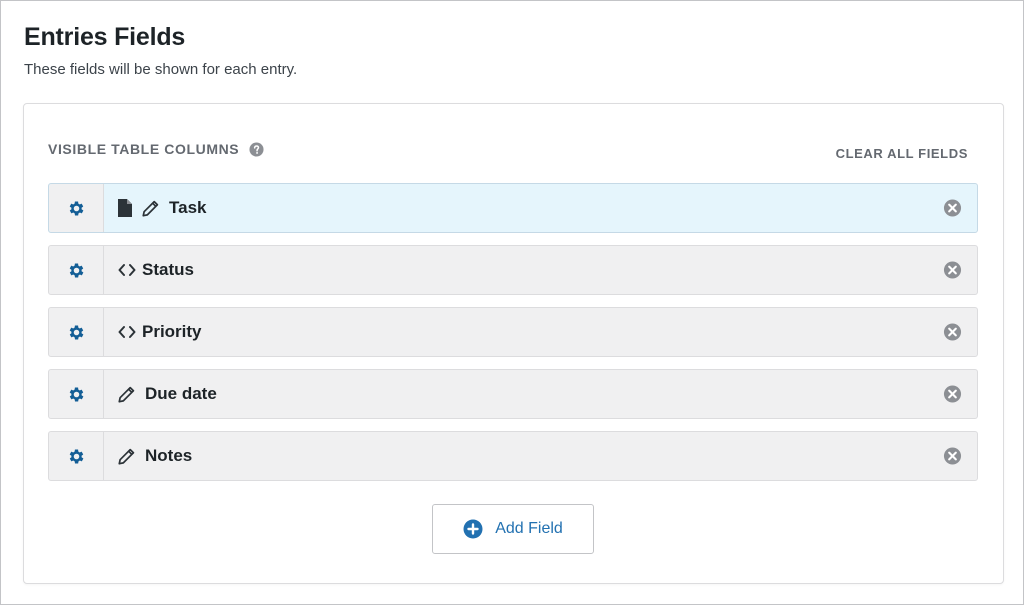  What do you see at coordinates (473, 529) in the screenshot?
I see `plus-circle-icon` at bounding box center [473, 529].